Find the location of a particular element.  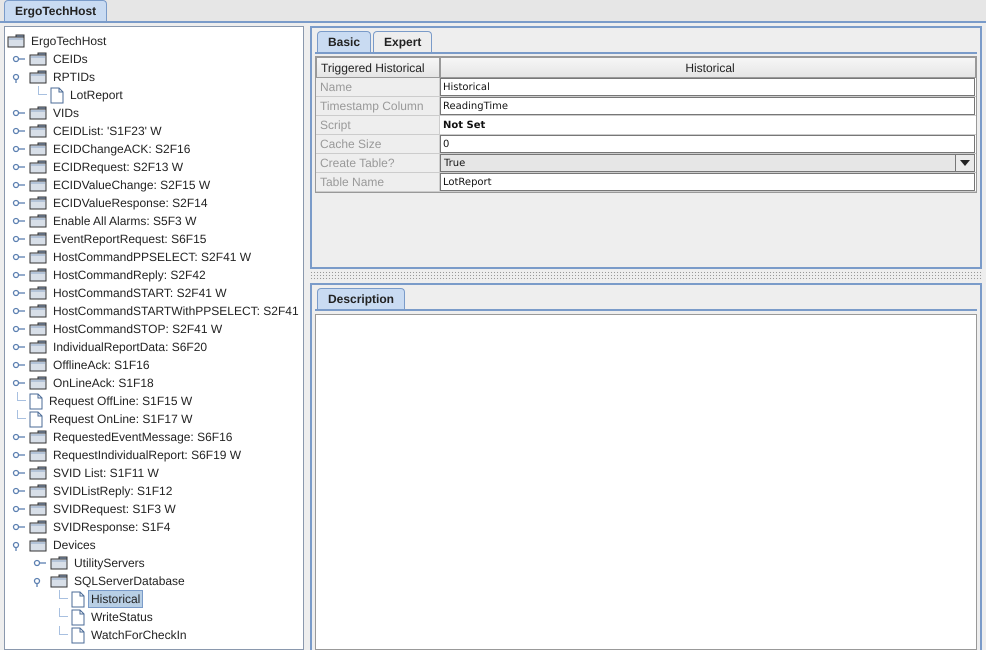

tree-item: ECIDChangeACK: S2F16 is located at coordinates (122, 149).